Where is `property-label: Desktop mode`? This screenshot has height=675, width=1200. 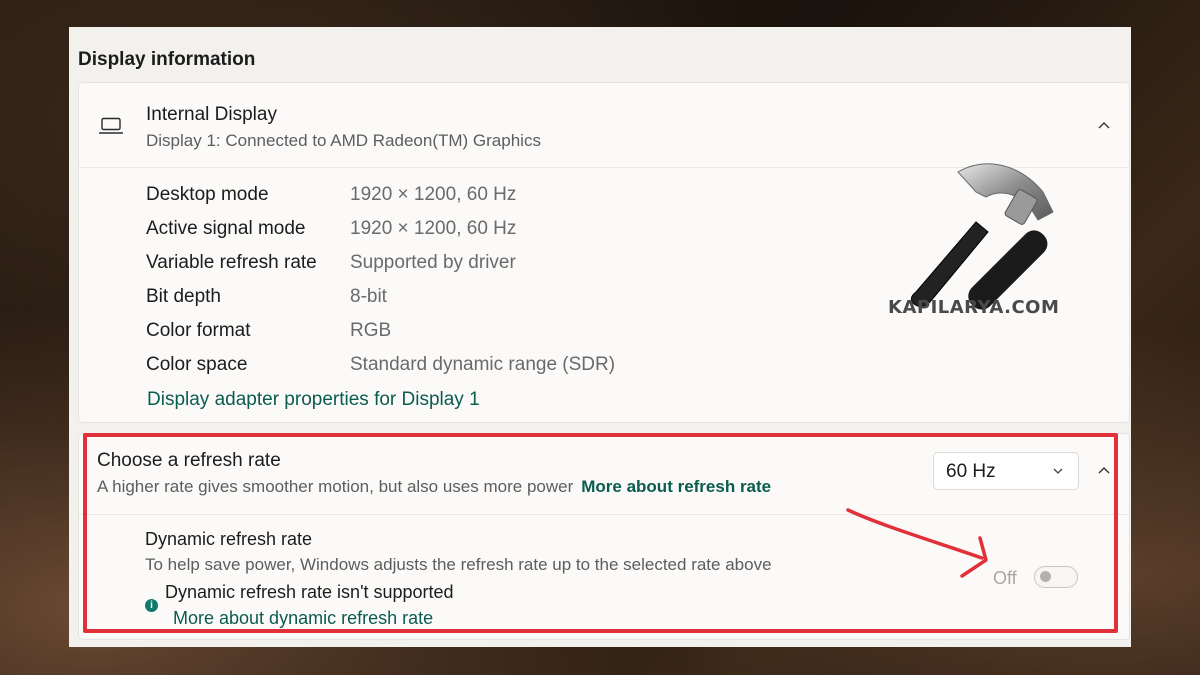
property-label: Desktop mode is located at coordinates (207, 194).